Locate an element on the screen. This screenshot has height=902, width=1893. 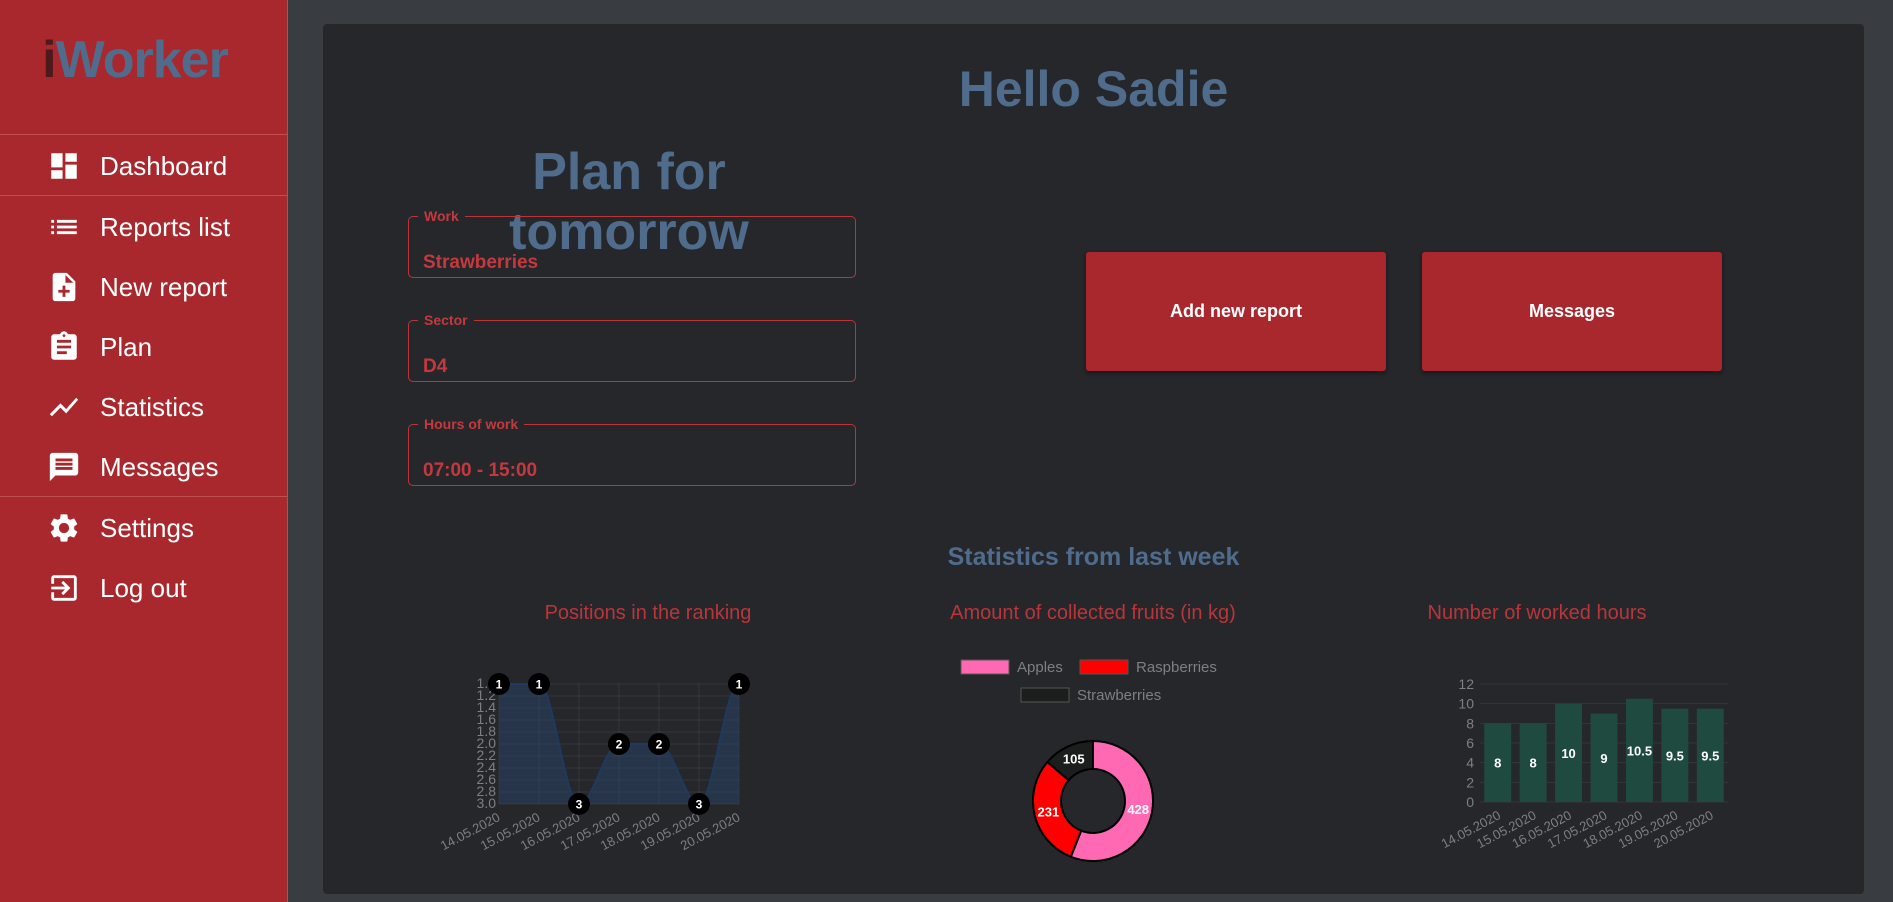
sidebar-item-log-out: Log out is located at coordinates (143, 588).